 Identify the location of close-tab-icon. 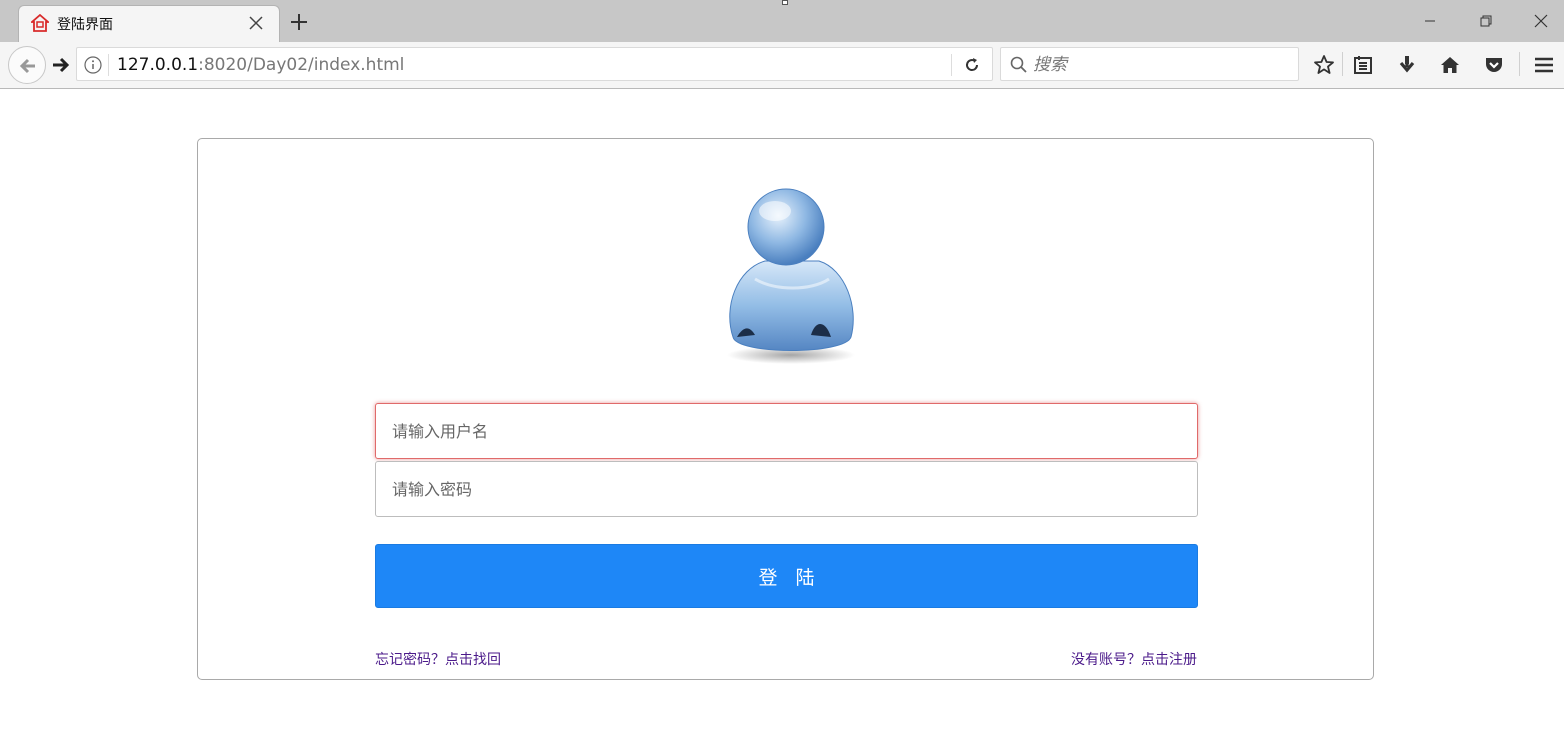
(256, 23).